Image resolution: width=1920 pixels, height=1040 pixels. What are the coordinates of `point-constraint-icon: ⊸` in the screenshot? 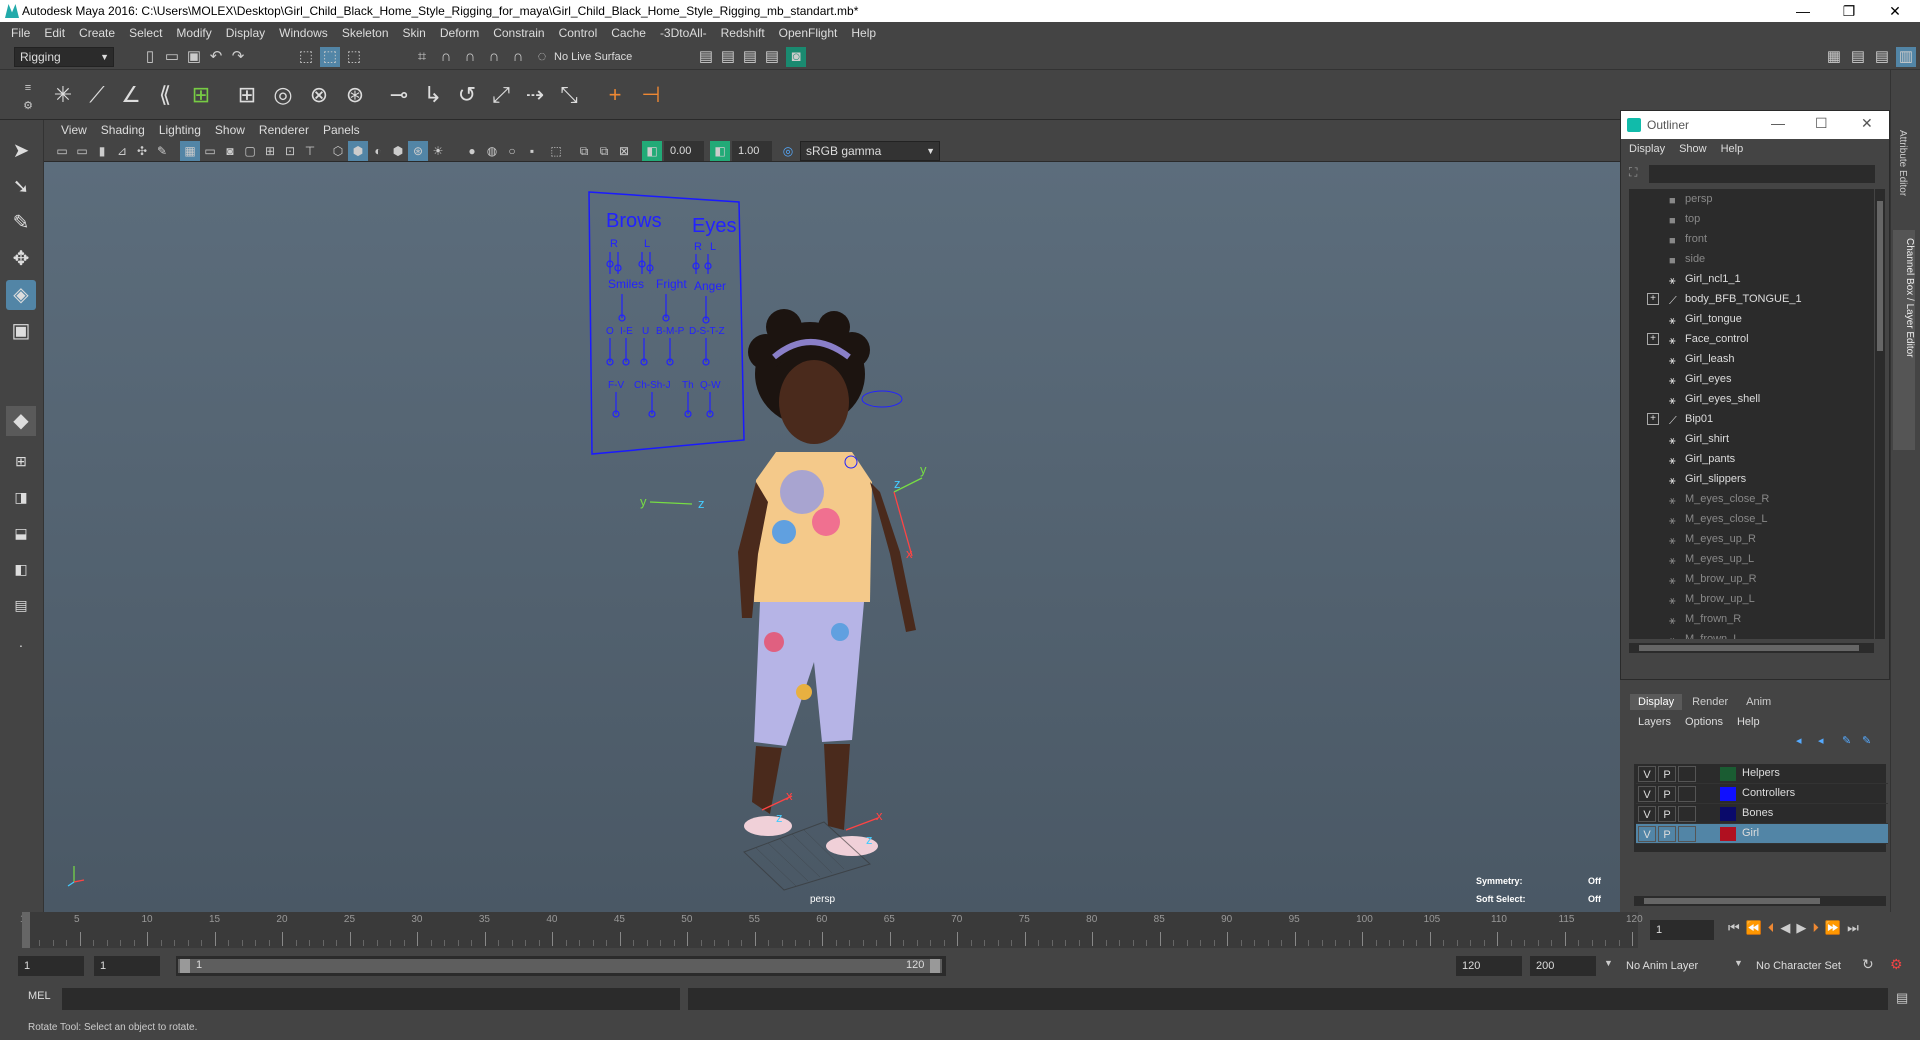 It's located at (399, 95).